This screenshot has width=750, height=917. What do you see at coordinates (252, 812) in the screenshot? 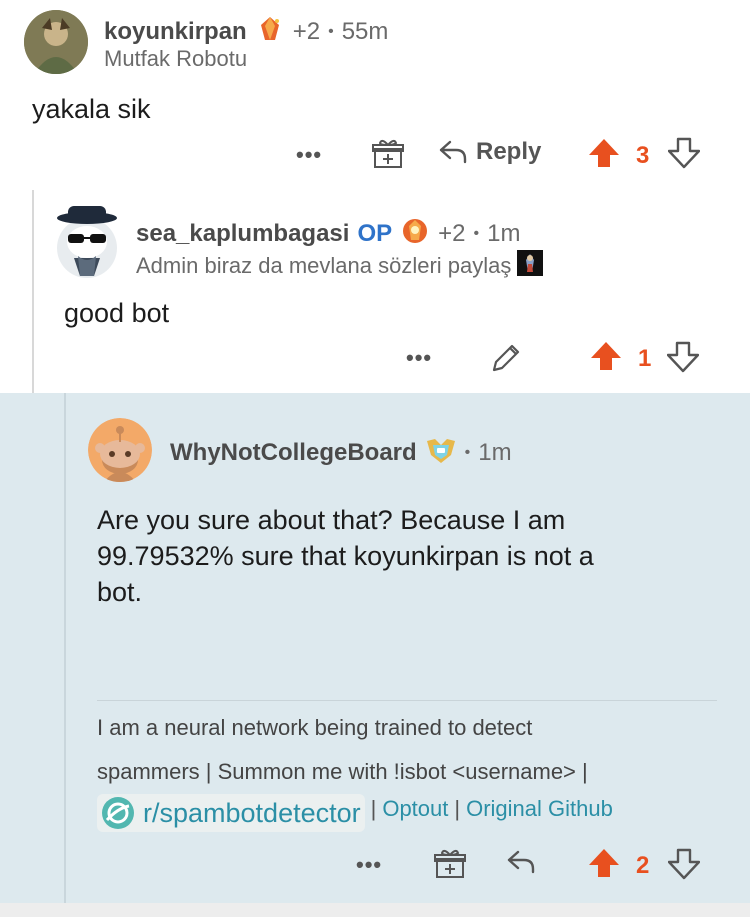
I see `subreddit-link-label: r/spambotdetector` at bounding box center [252, 812].